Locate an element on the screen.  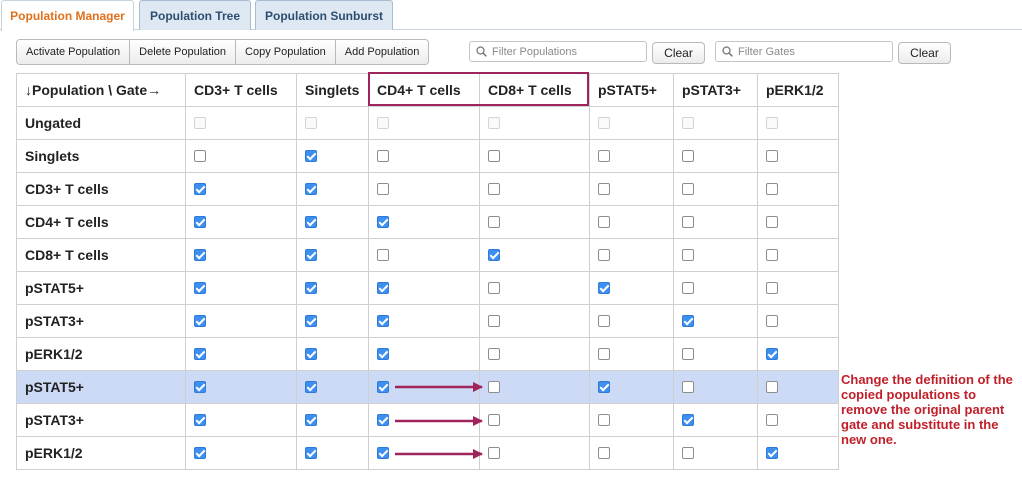
clear-gates-button: Clear is located at coordinates (924, 53).